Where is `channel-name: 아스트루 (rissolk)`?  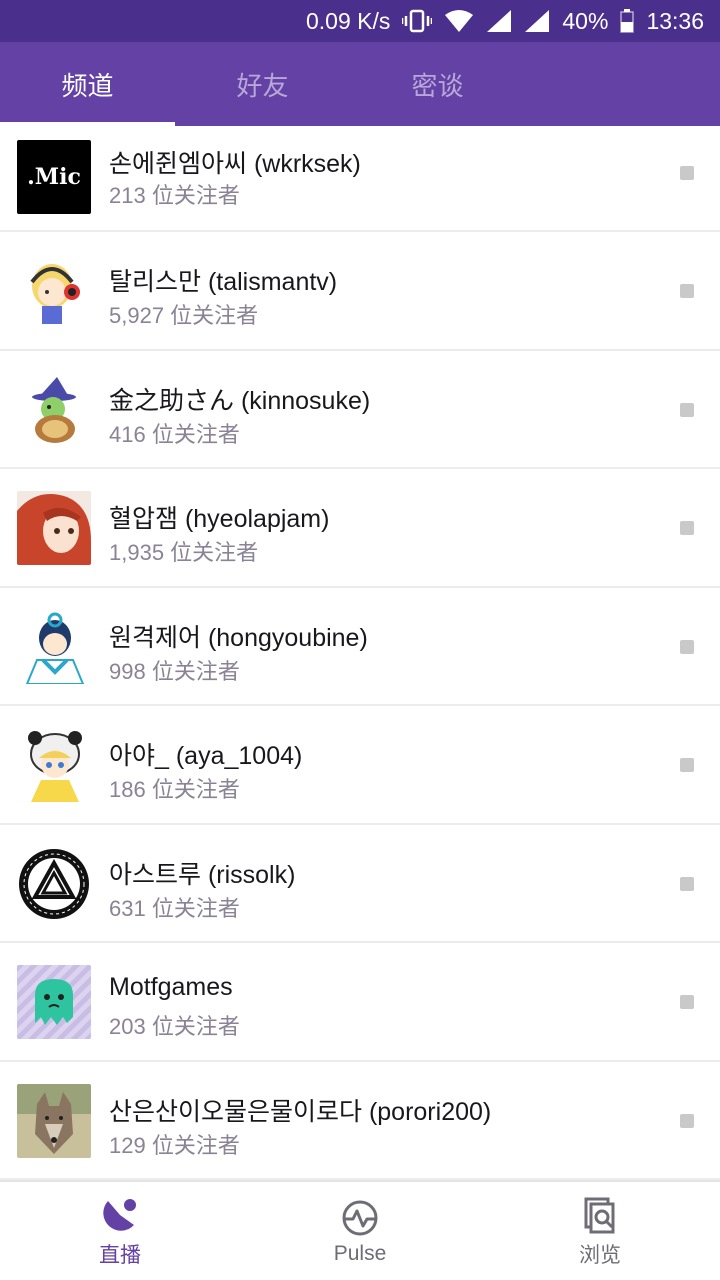 channel-name: 아스트루 (rissolk) is located at coordinates (202, 874).